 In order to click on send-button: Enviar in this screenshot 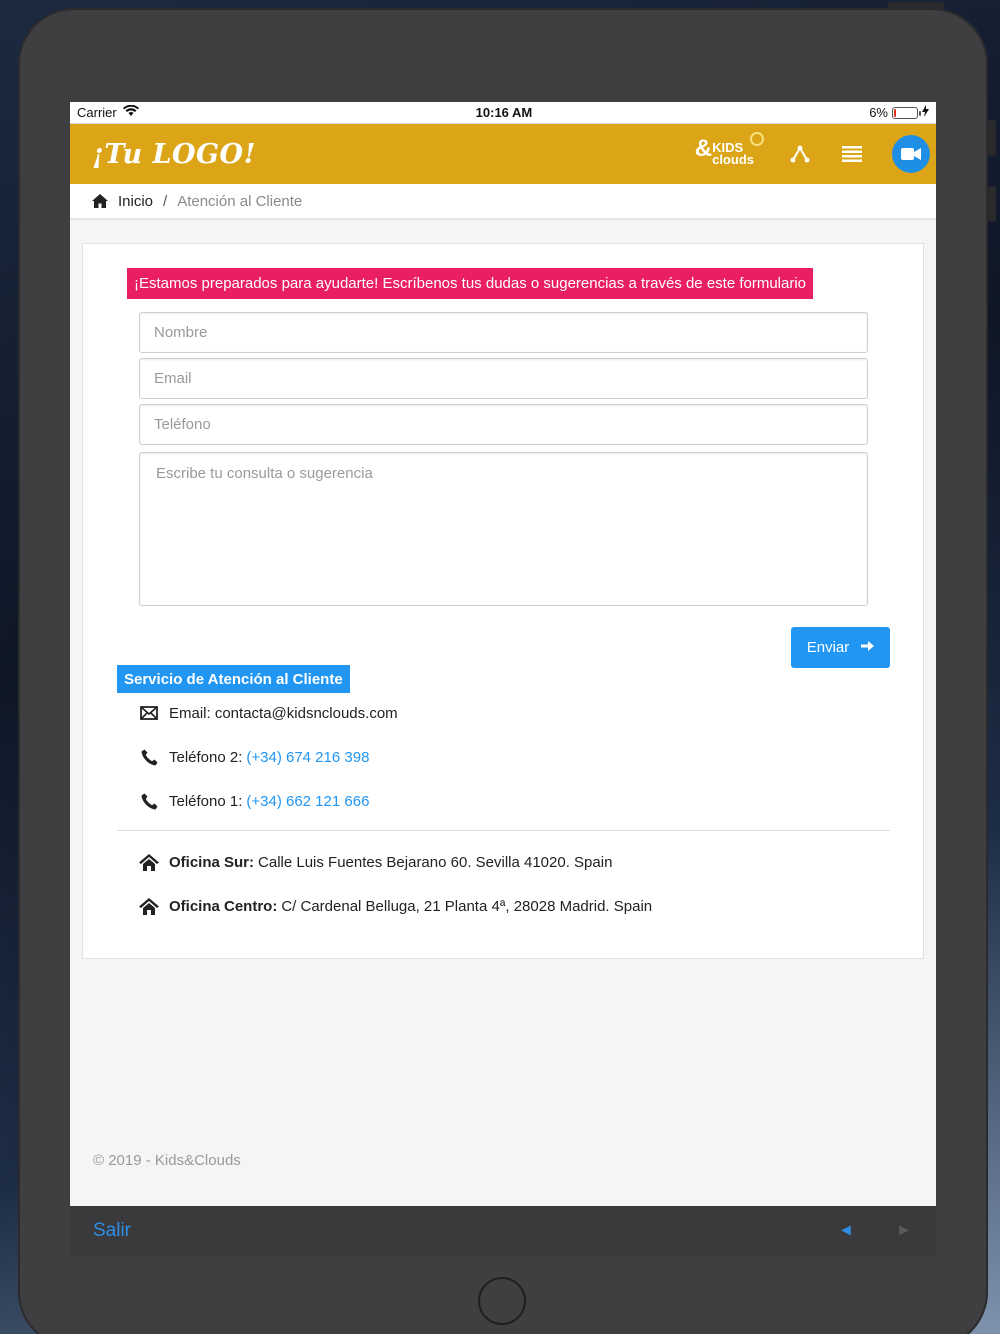, I will do `click(840, 647)`.